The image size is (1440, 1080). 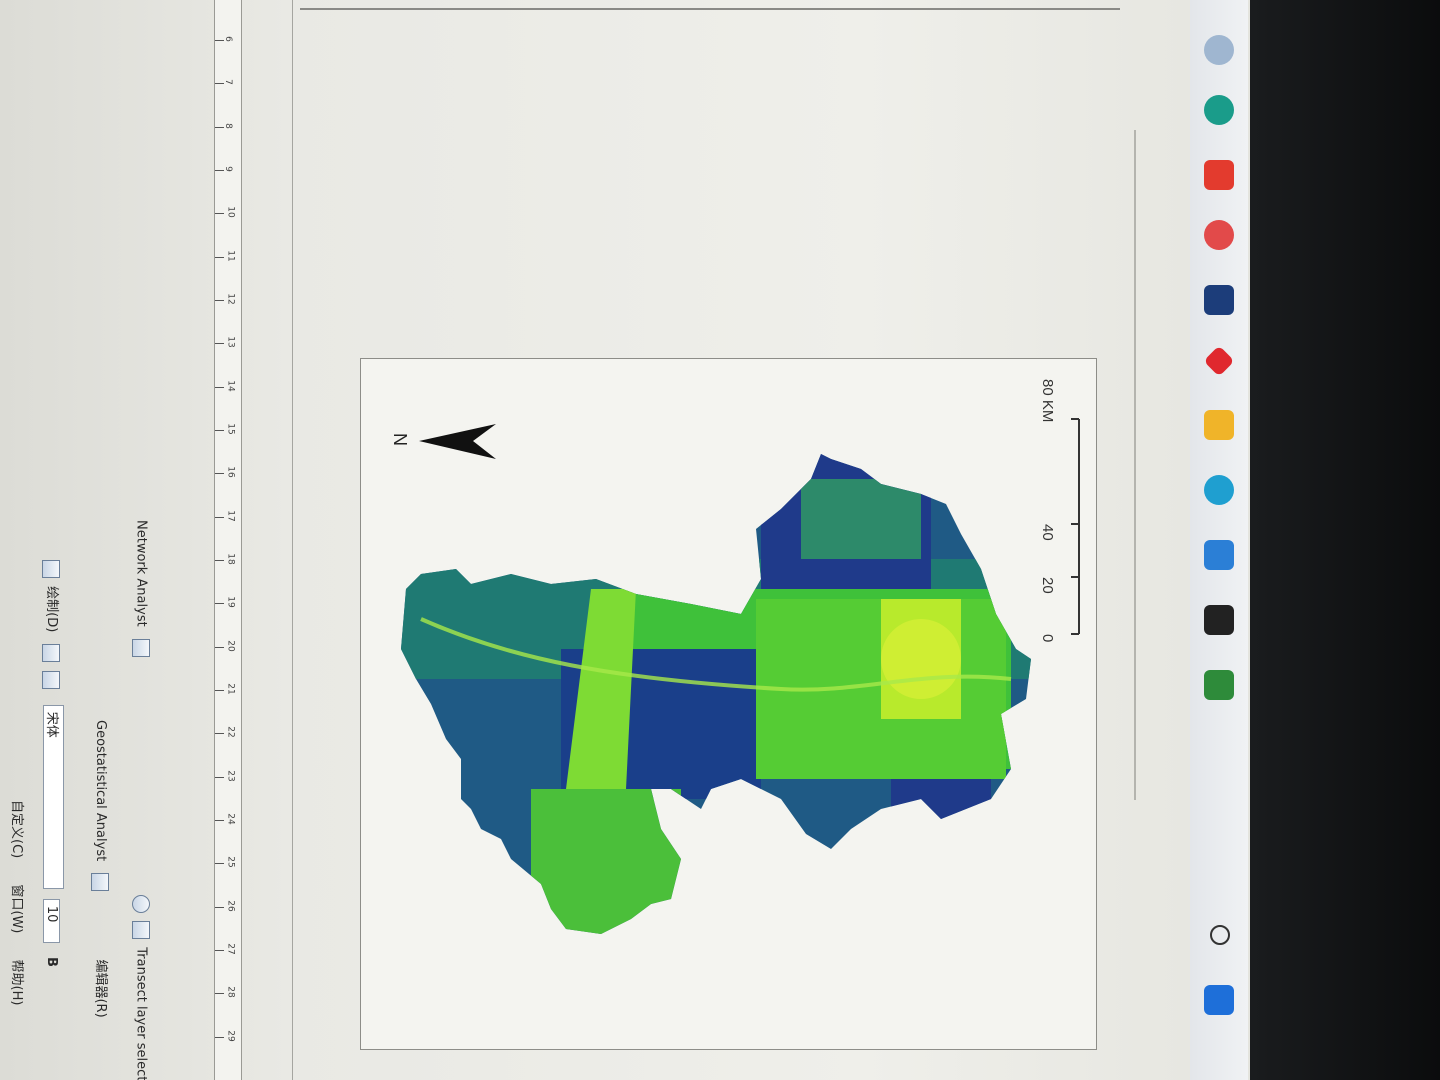 What do you see at coordinates (141, 800) in the screenshot?
I see `toolbar-network: Network Analyst Transect layer selection` at bounding box center [141, 800].